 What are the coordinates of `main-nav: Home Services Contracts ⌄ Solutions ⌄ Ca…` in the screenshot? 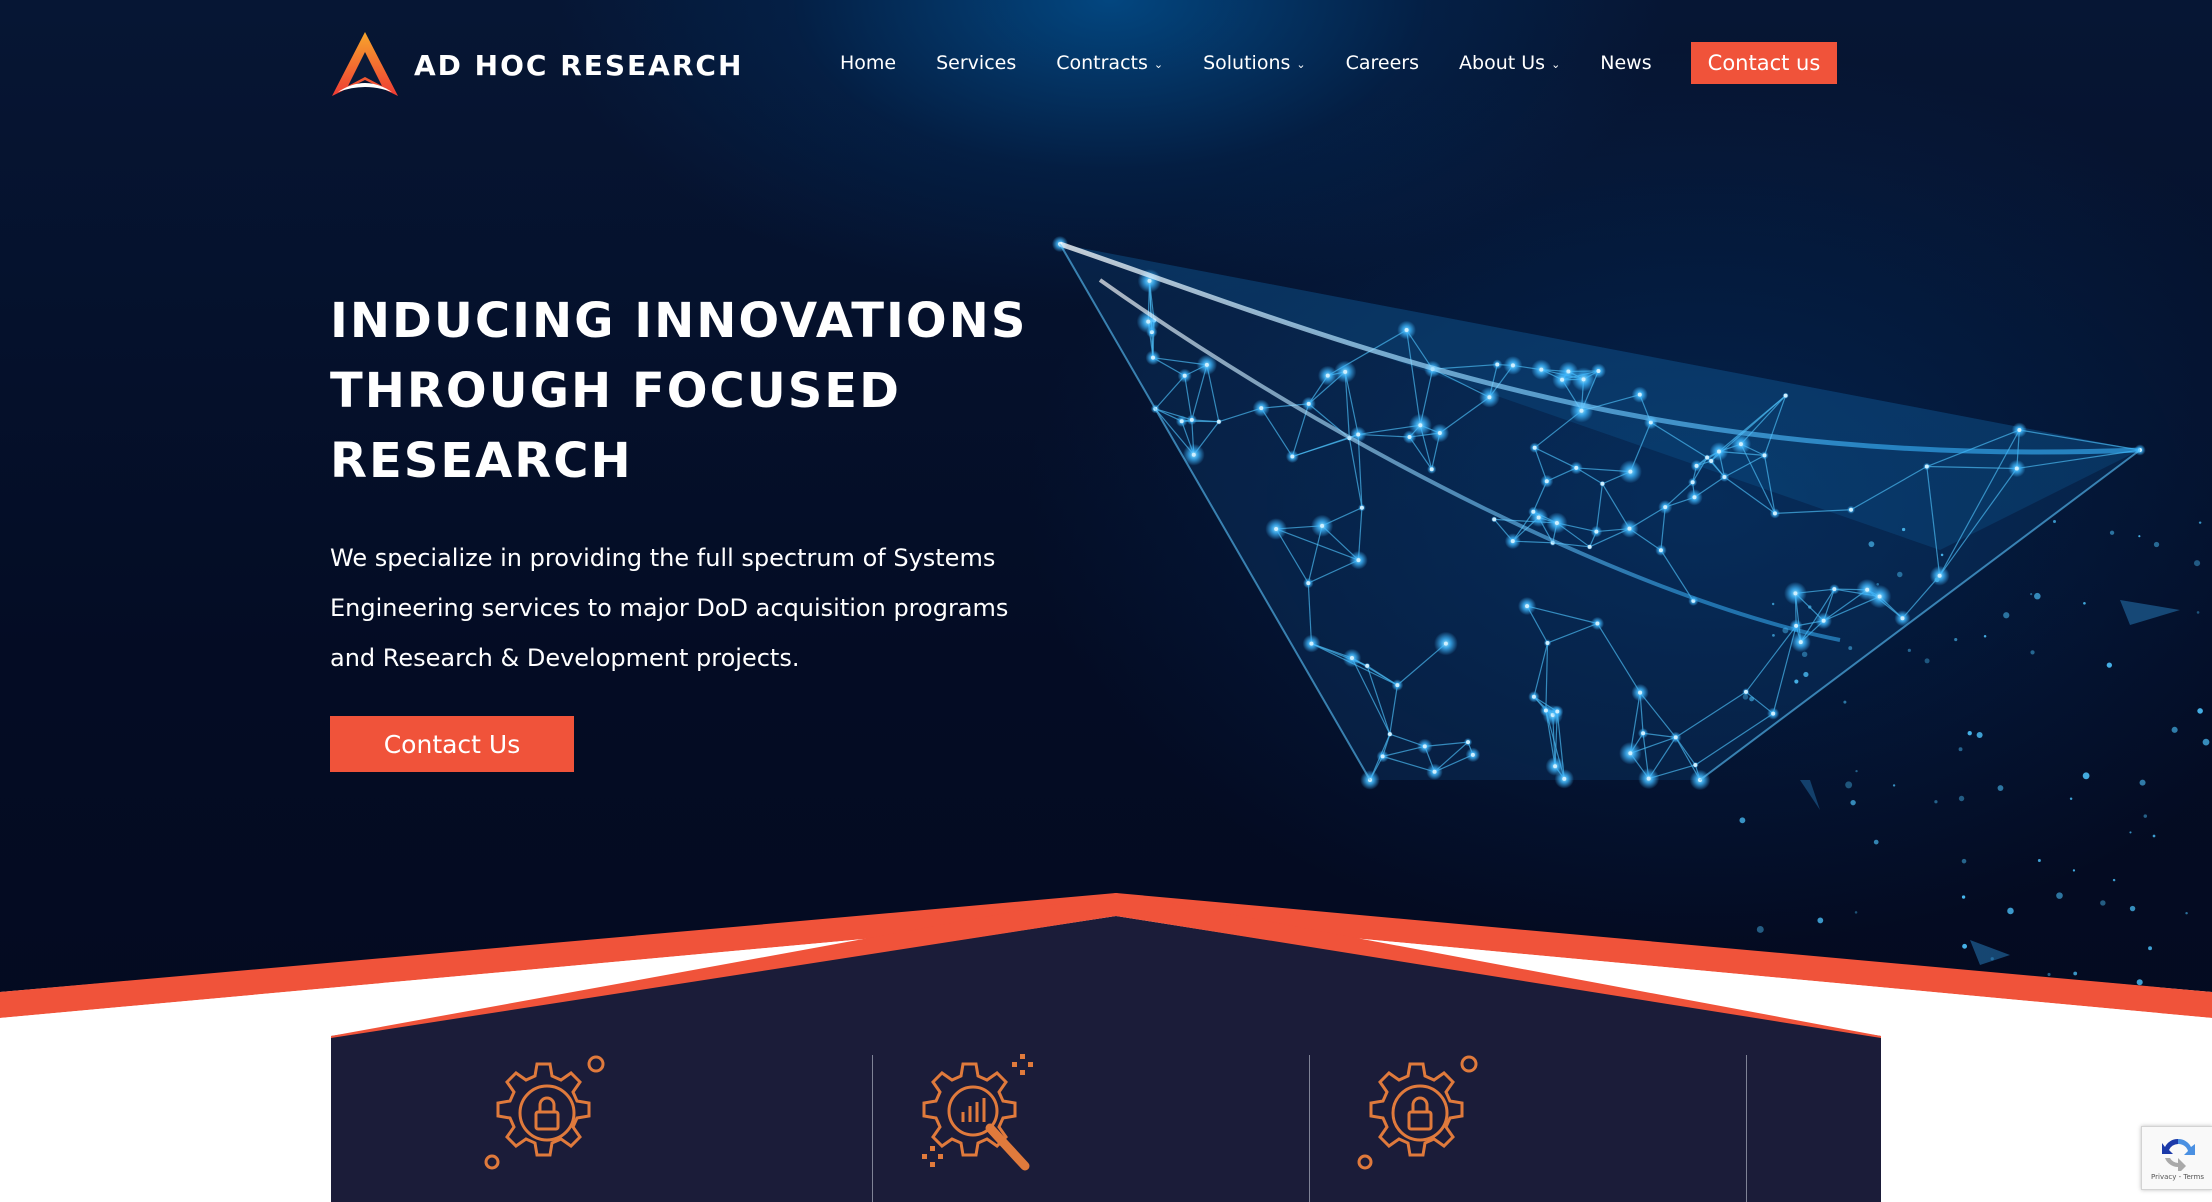 It's located at (1266, 63).